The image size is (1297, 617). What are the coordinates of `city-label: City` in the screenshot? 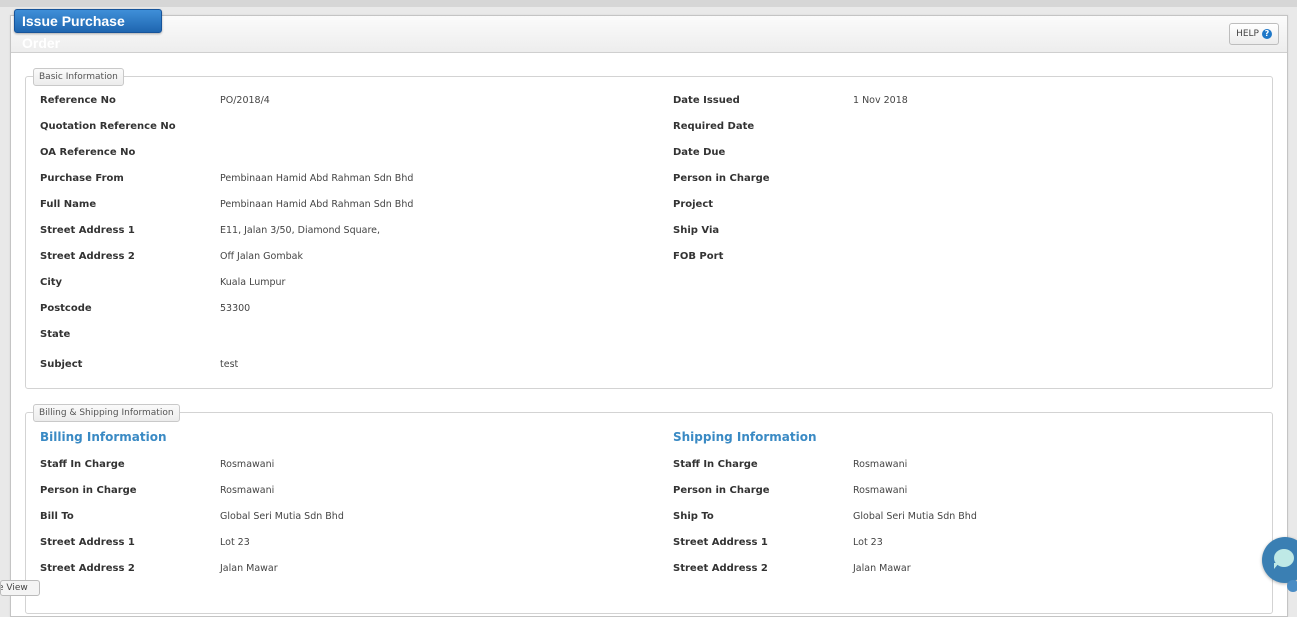 It's located at (51, 282).